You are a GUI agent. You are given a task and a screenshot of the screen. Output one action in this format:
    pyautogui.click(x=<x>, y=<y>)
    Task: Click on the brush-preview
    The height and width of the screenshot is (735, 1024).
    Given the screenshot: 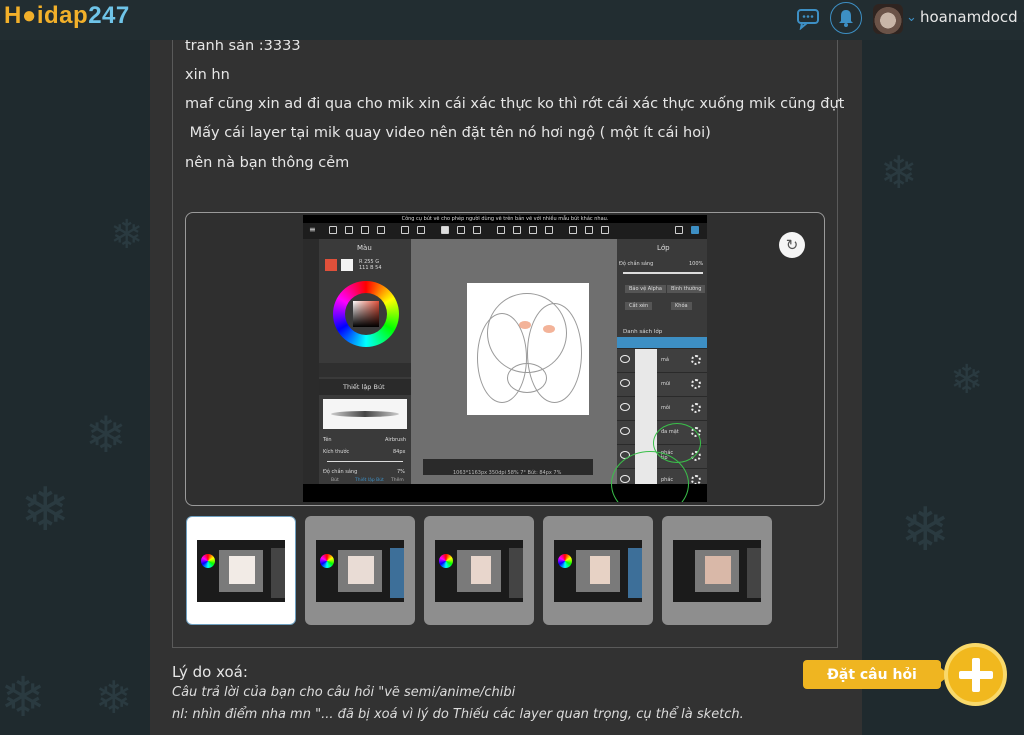 What is the action you would take?
    pyautogui.click(x=365, y=414)
    